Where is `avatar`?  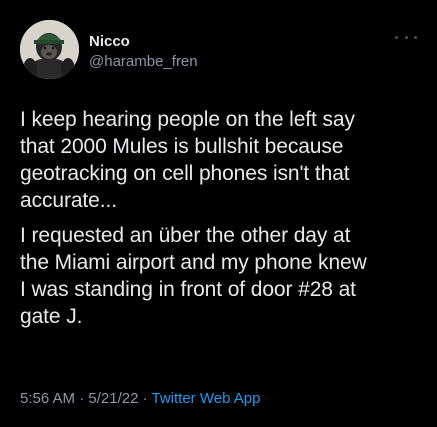 avatar is located at coordinates (49, 49).